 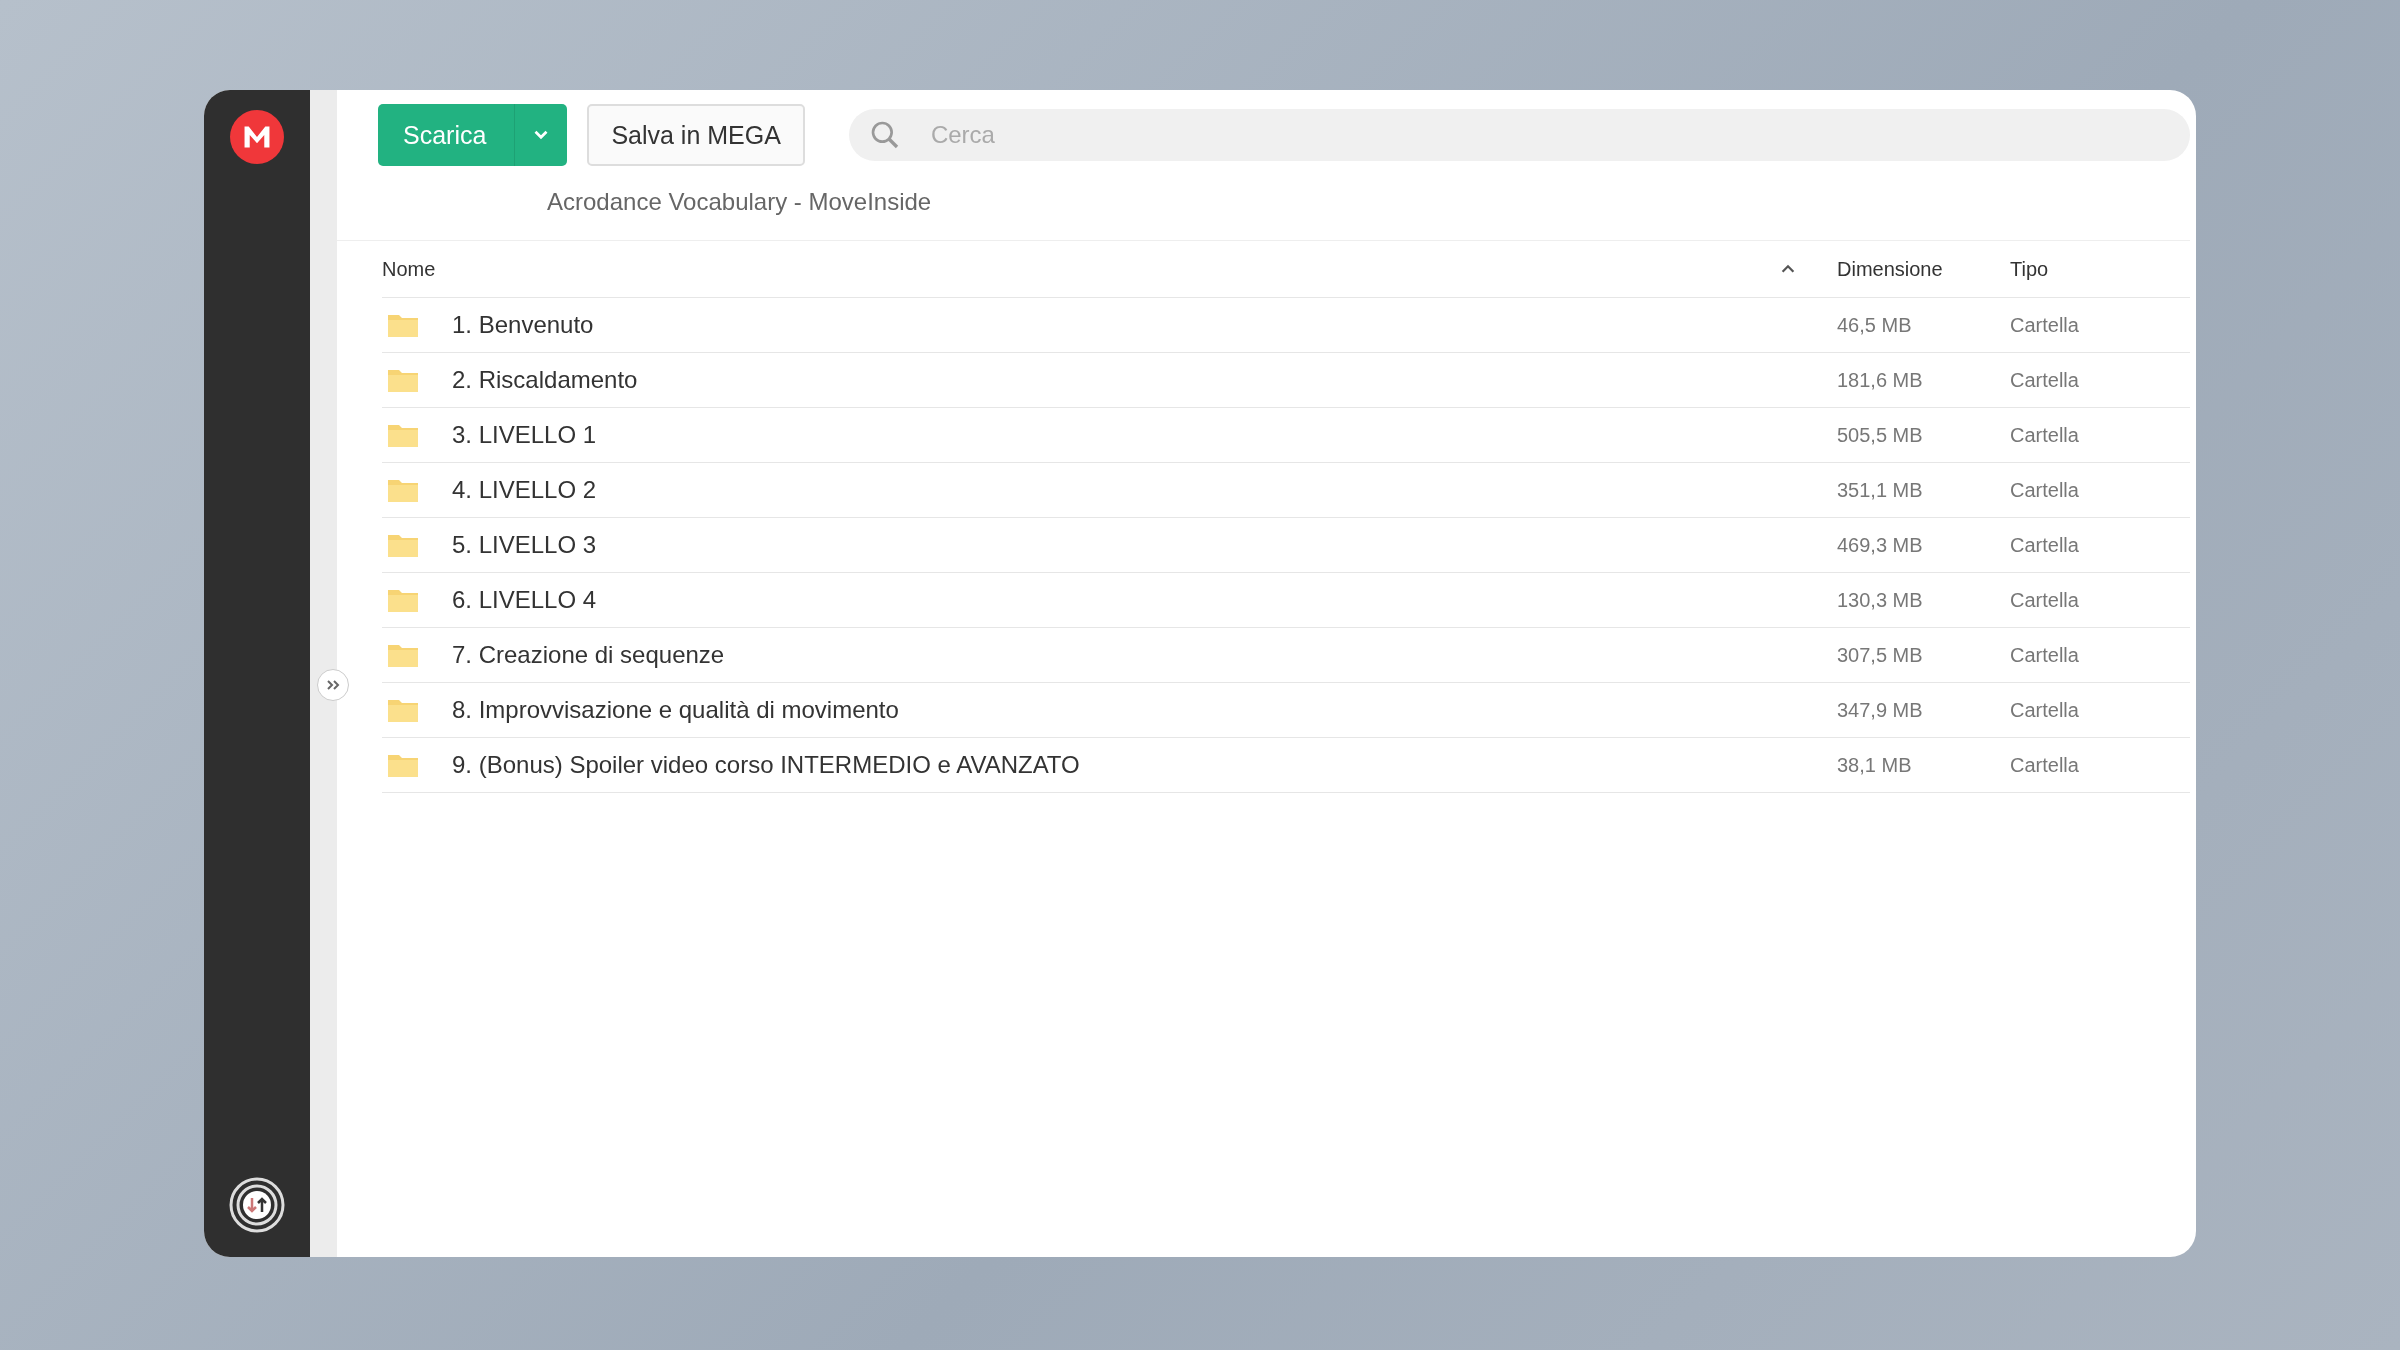 What do you see at coordinates (2100, 269) in the screenshot?
I see `column-header: Tipo` at bounding box center [2100, 269].